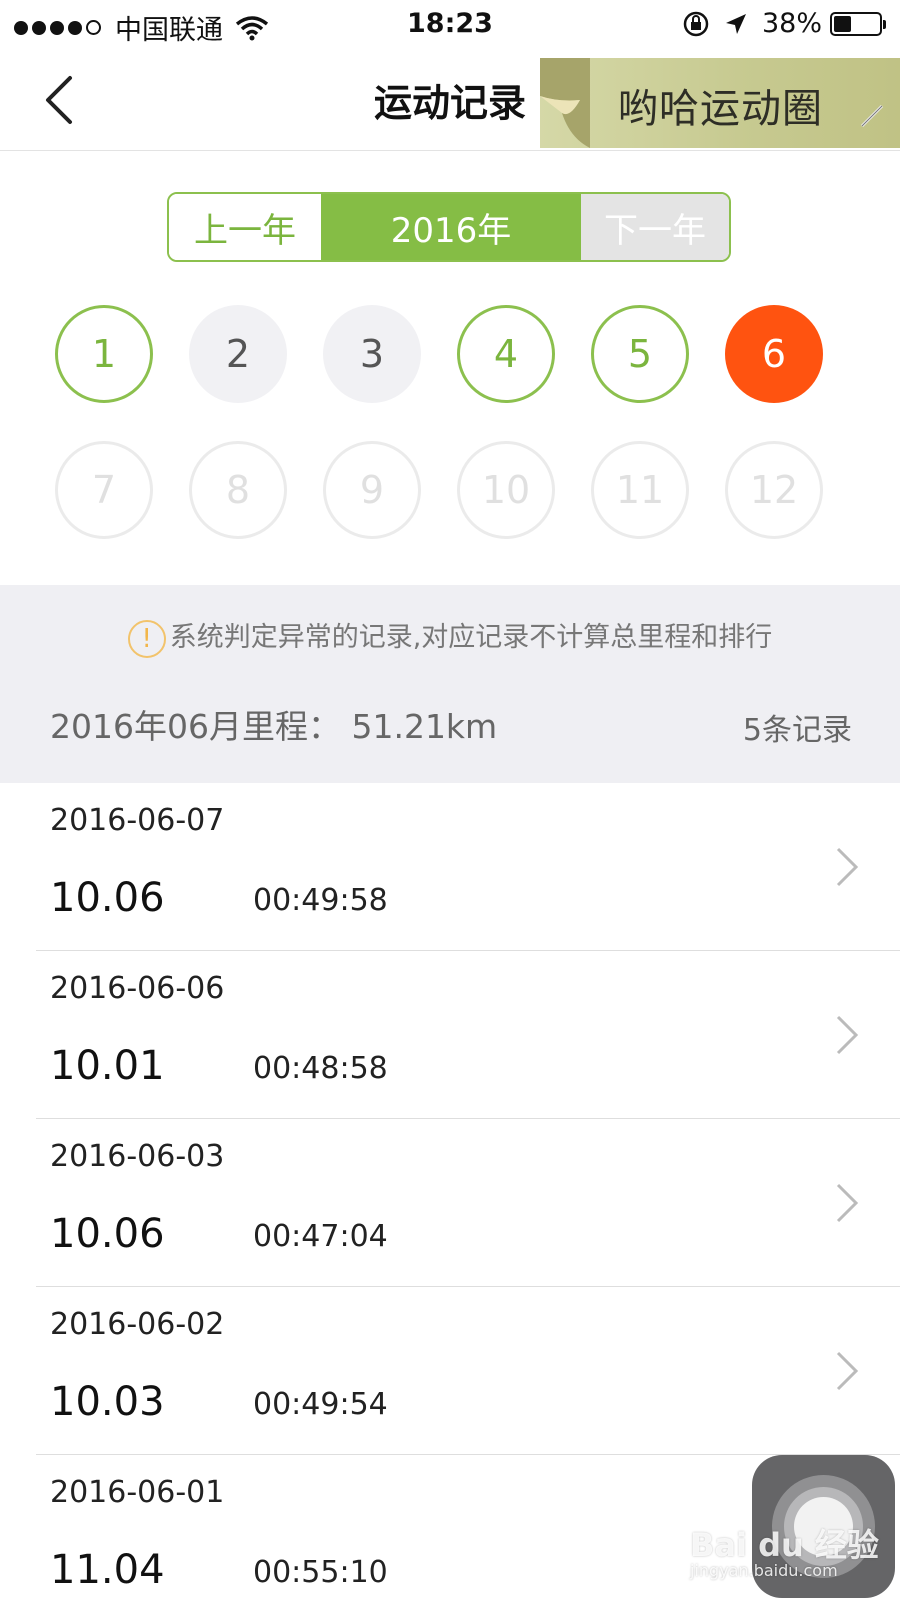 This screenshot has width=900, height=1623. I want to click on record-date: 2016-06-03, so click(137, 1156).